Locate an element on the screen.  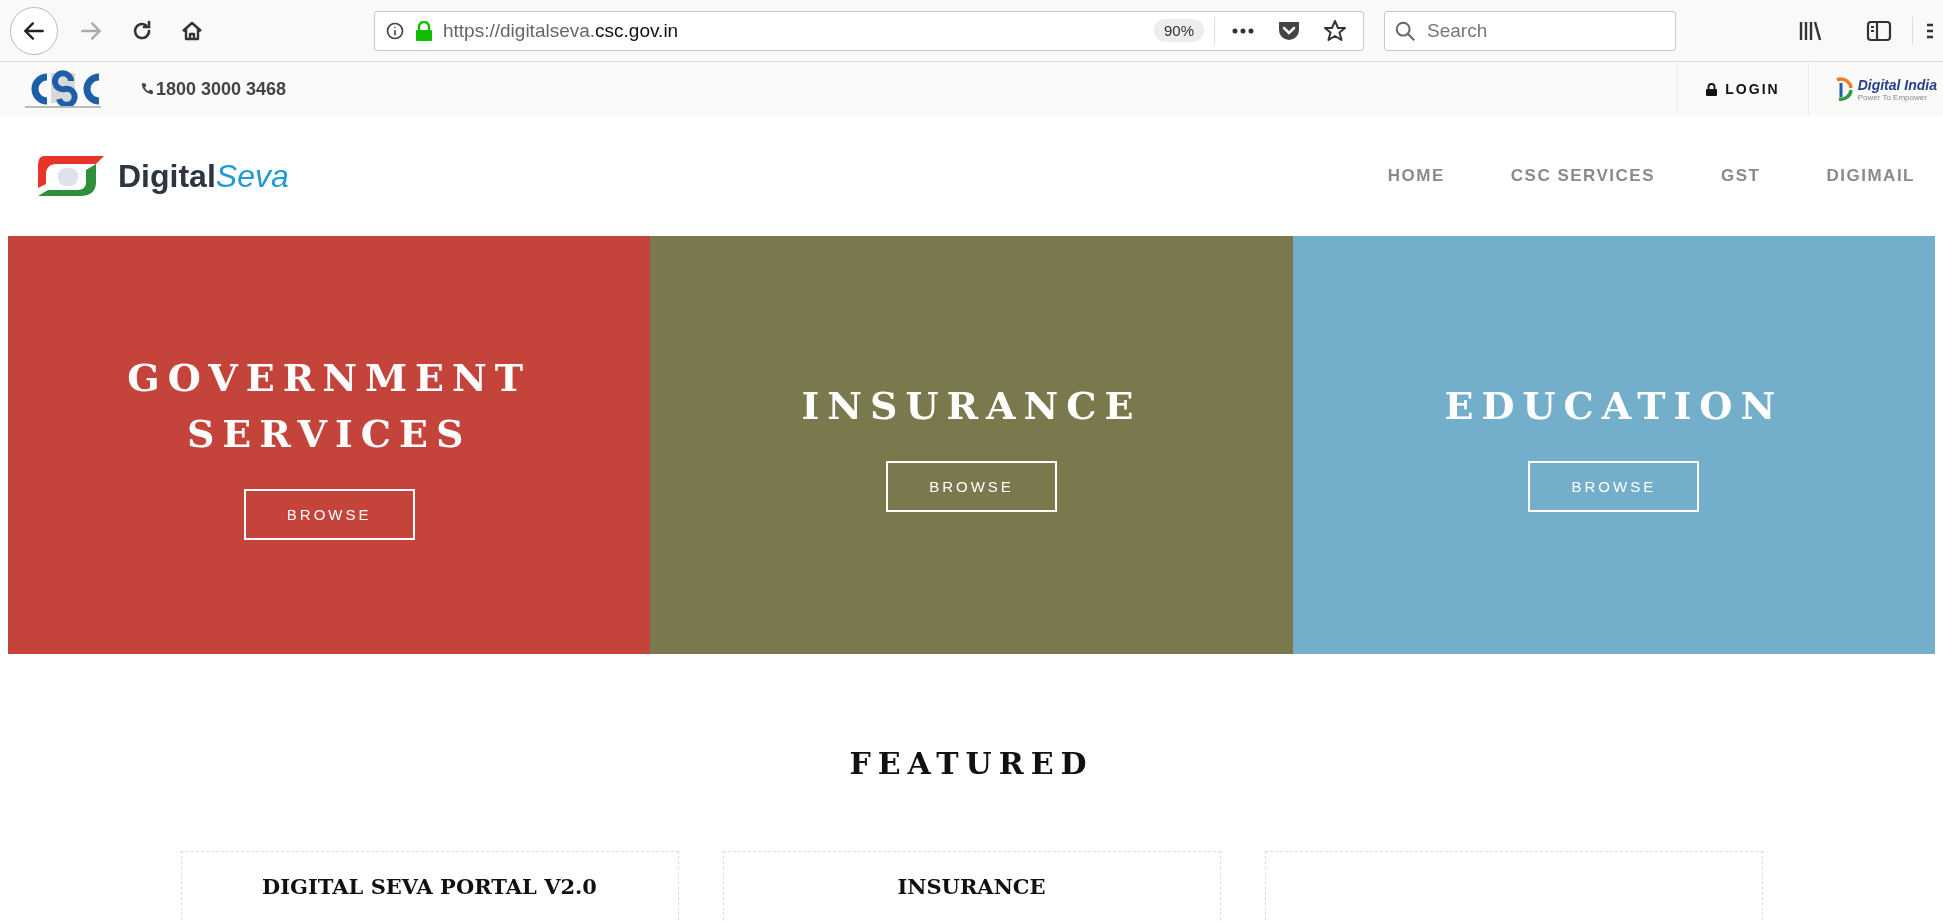
digital-india-tagline: Power To Empower is located at coordinates (1892, 97).